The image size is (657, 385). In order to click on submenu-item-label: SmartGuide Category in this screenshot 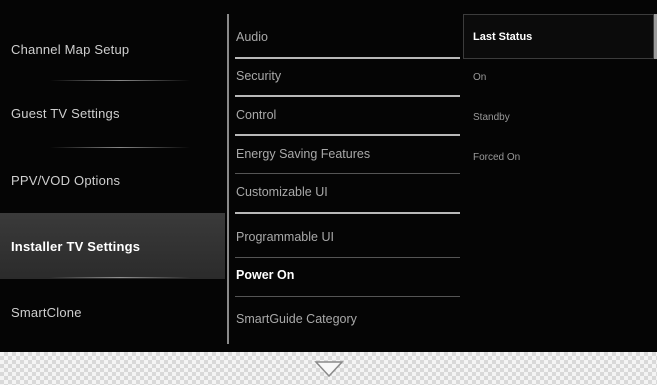, I will do `click(296, 319)`.